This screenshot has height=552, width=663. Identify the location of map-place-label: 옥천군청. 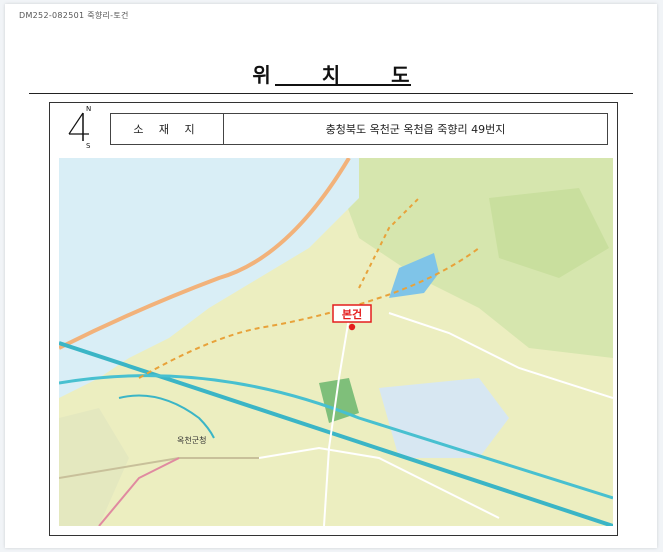
(191, 440).